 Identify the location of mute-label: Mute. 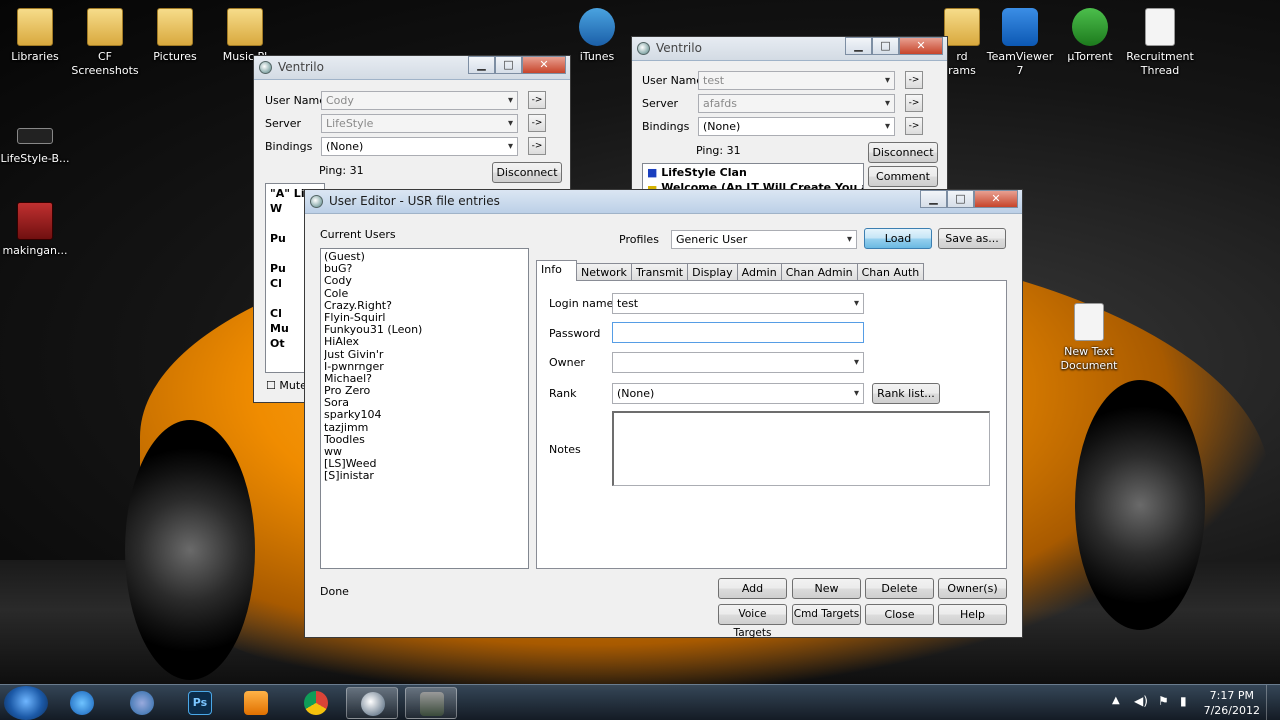
(293, 385).